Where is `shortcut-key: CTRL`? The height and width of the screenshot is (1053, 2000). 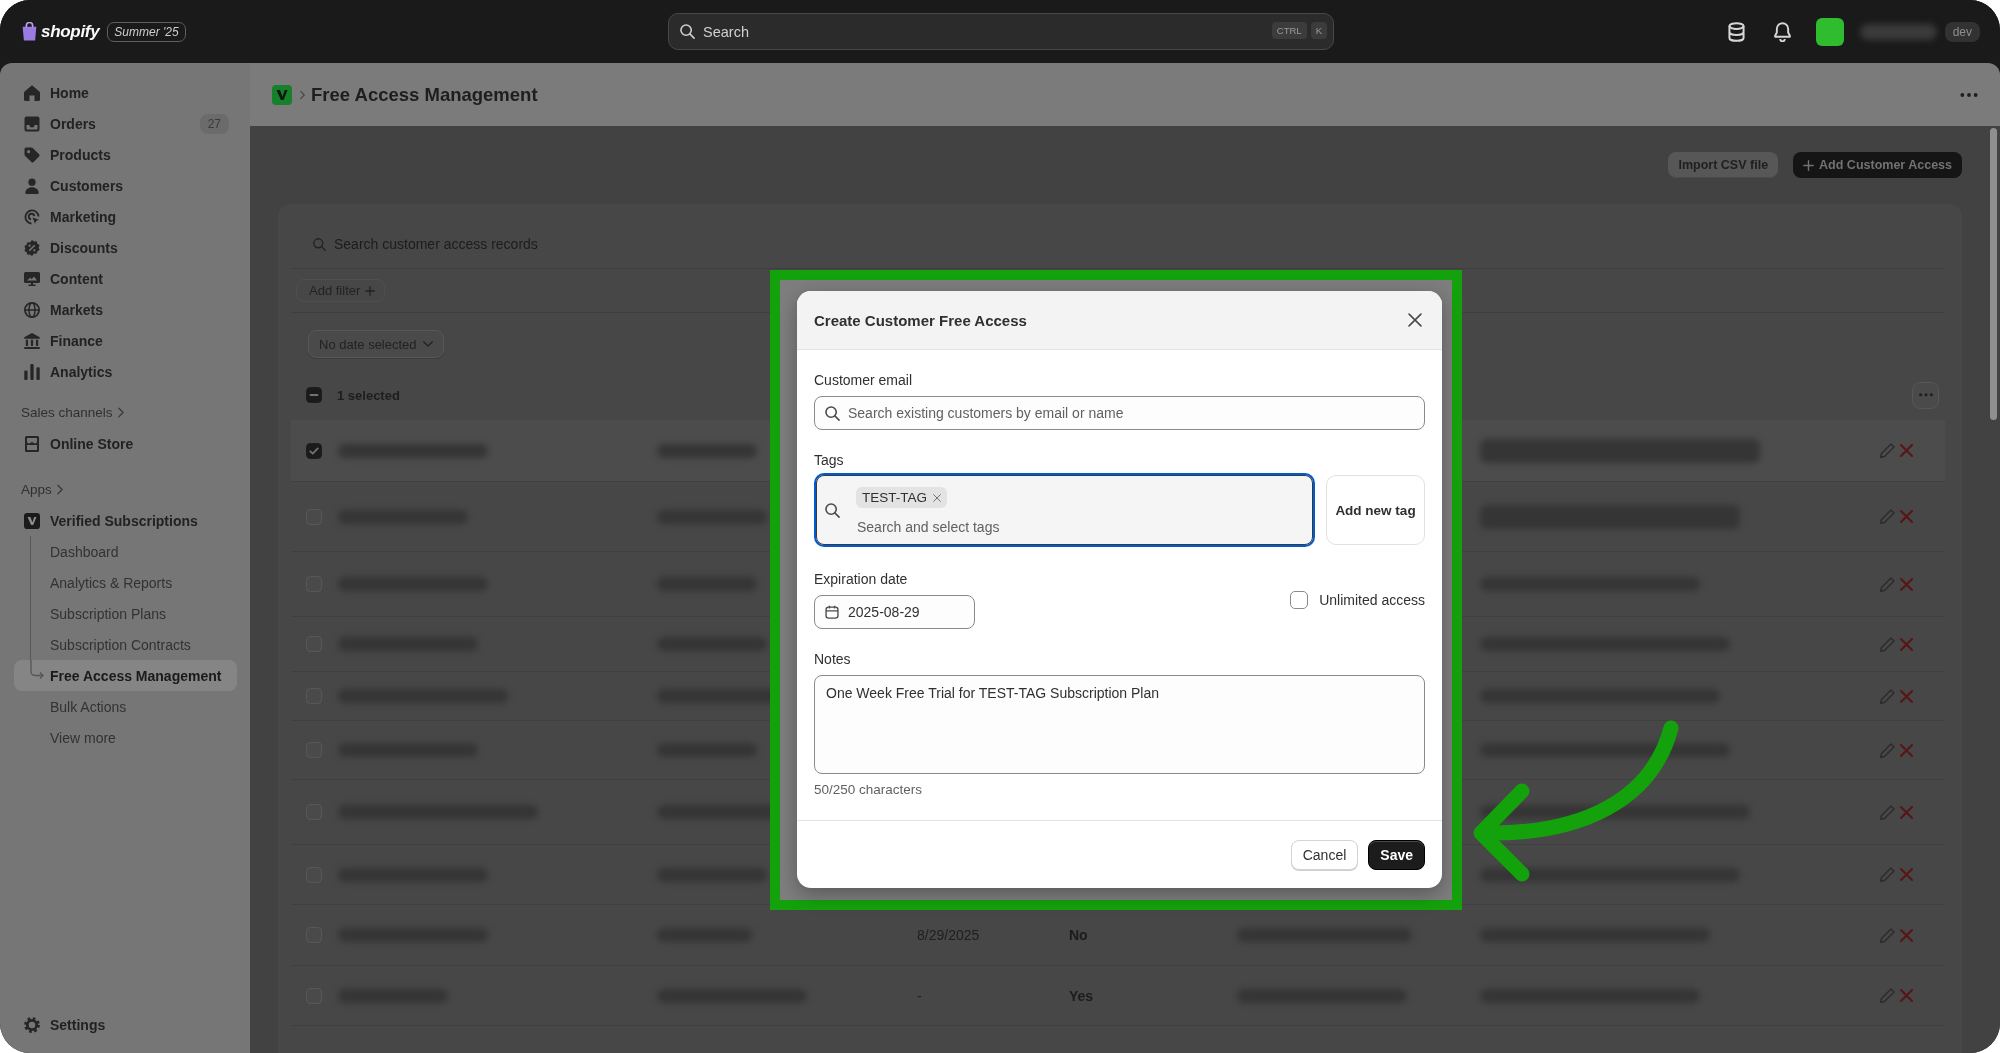
shortcut-key: CTRL is located at coordinates (1289, 30).